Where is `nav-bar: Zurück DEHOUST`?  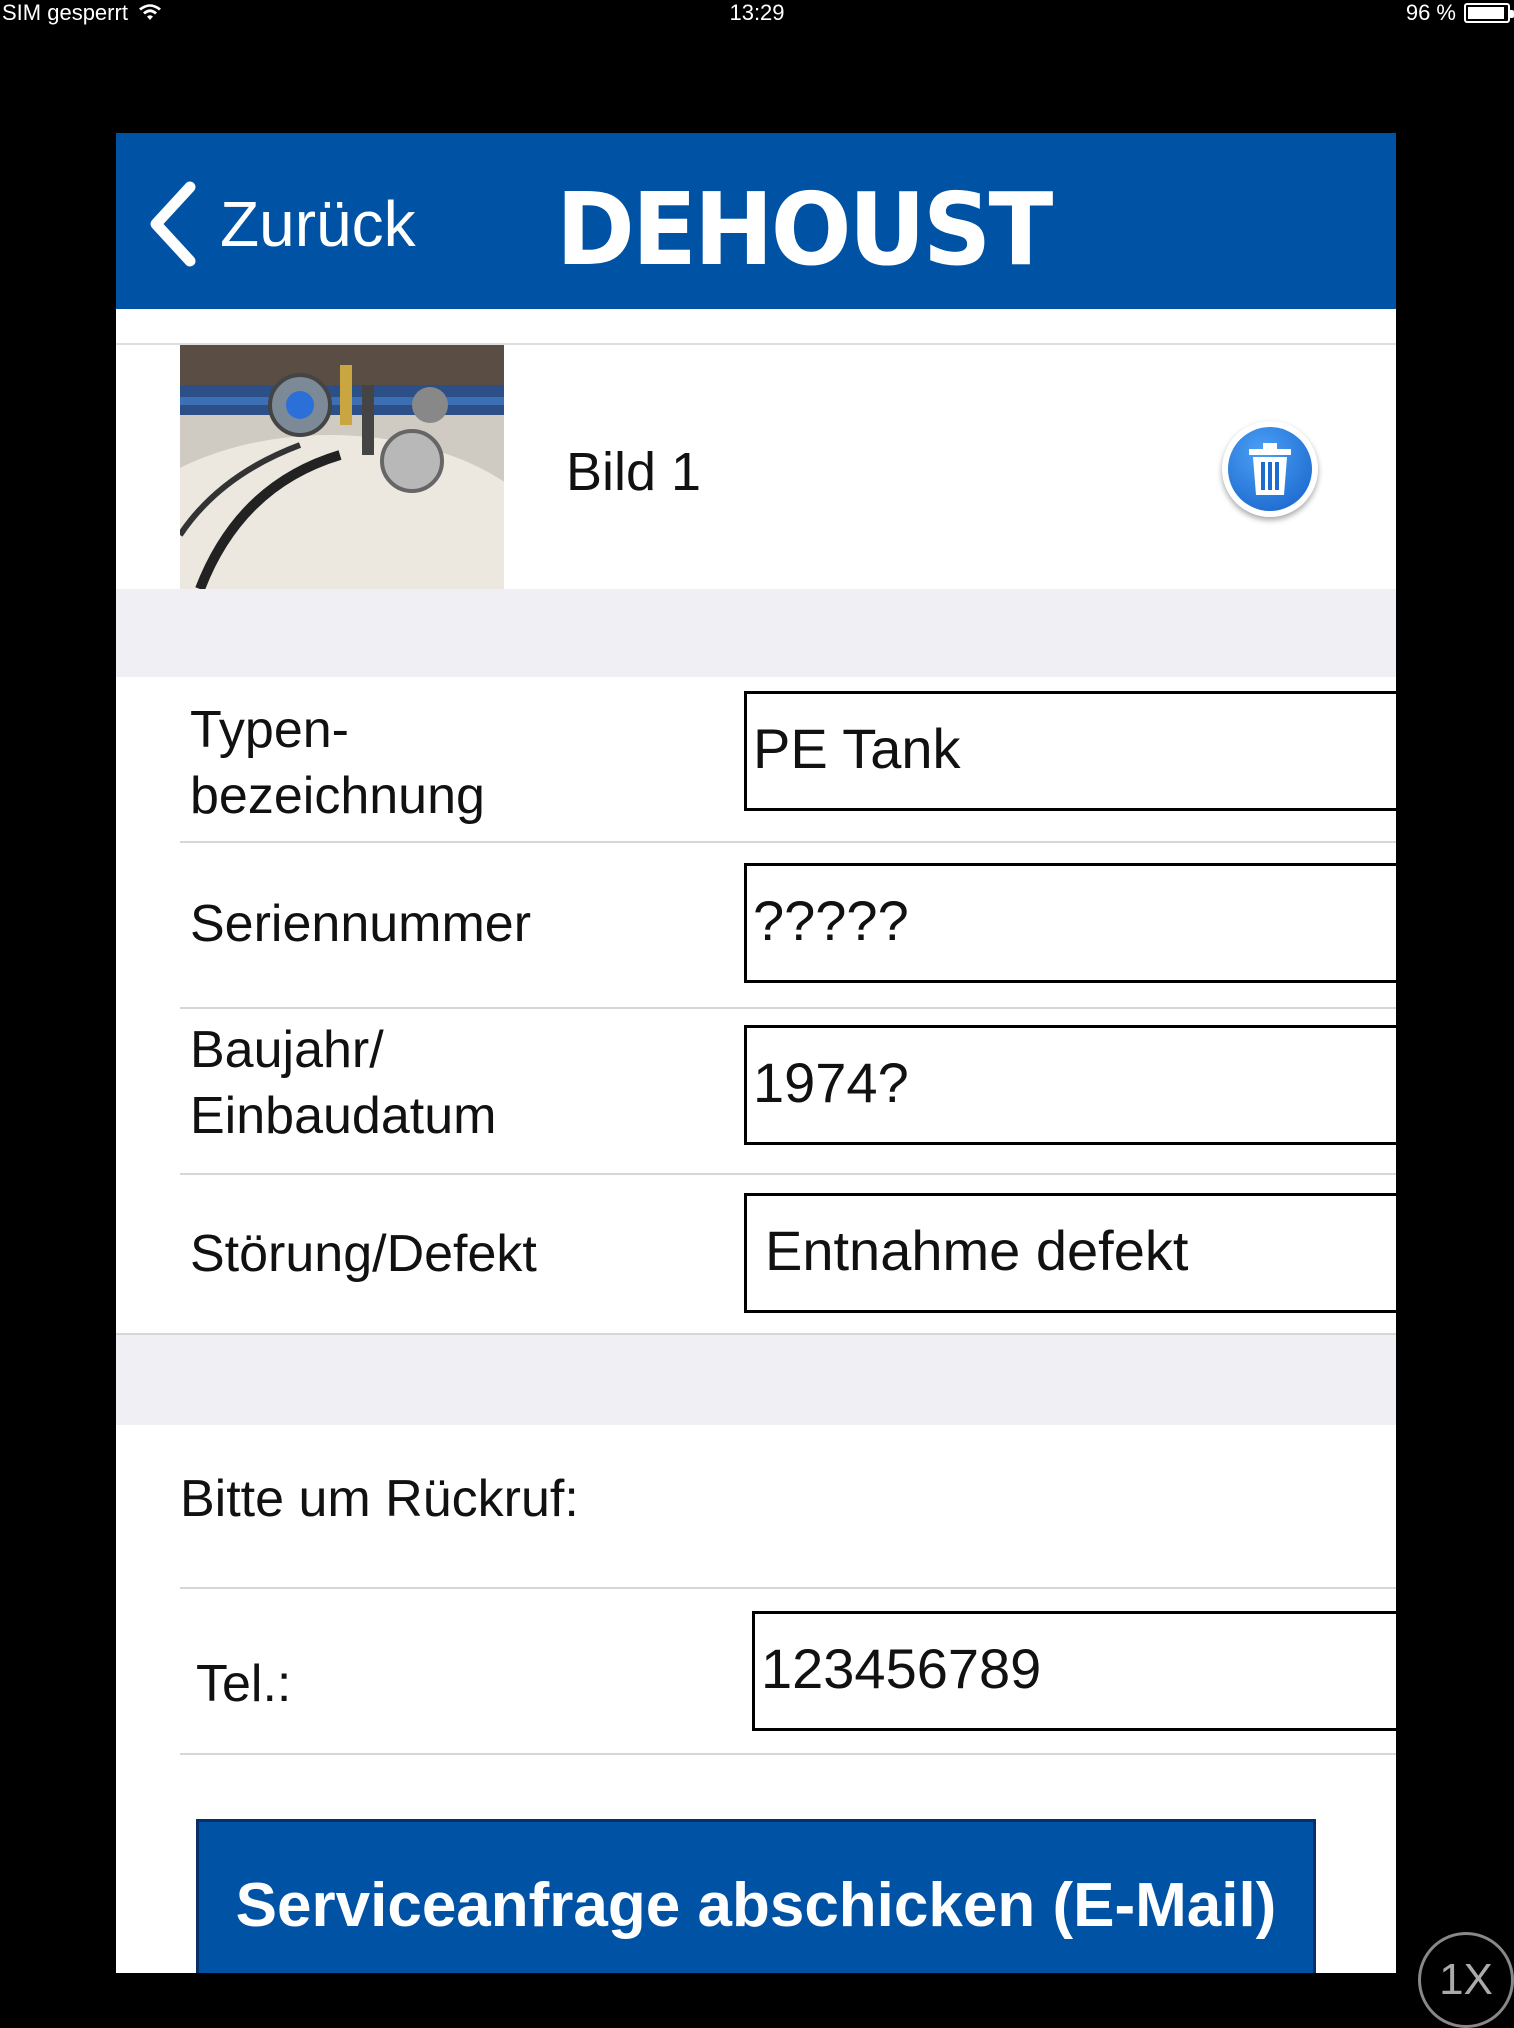
nav-bar: Zurück DEHOUST is located at coordinates (756, 221).